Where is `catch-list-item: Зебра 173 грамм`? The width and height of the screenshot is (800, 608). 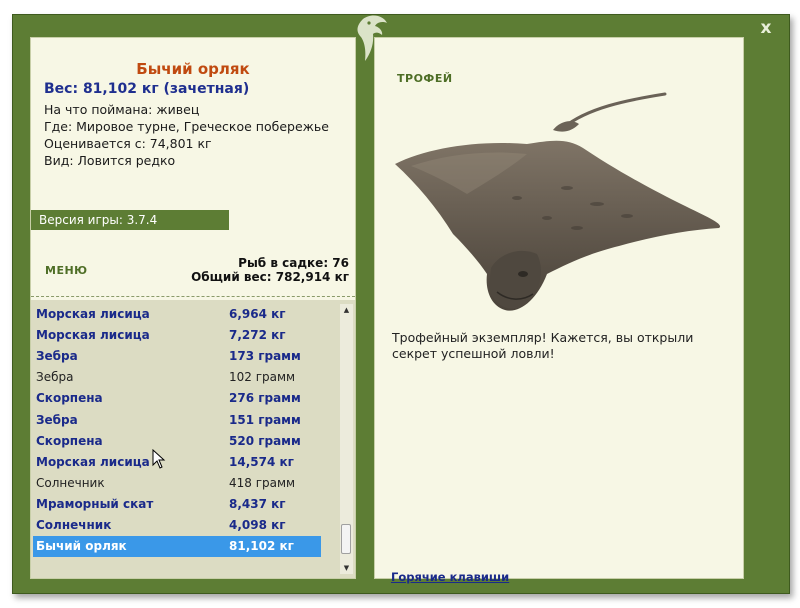
catch-list-item: Зебра 173 грамм is located at coordinates (177, 356).